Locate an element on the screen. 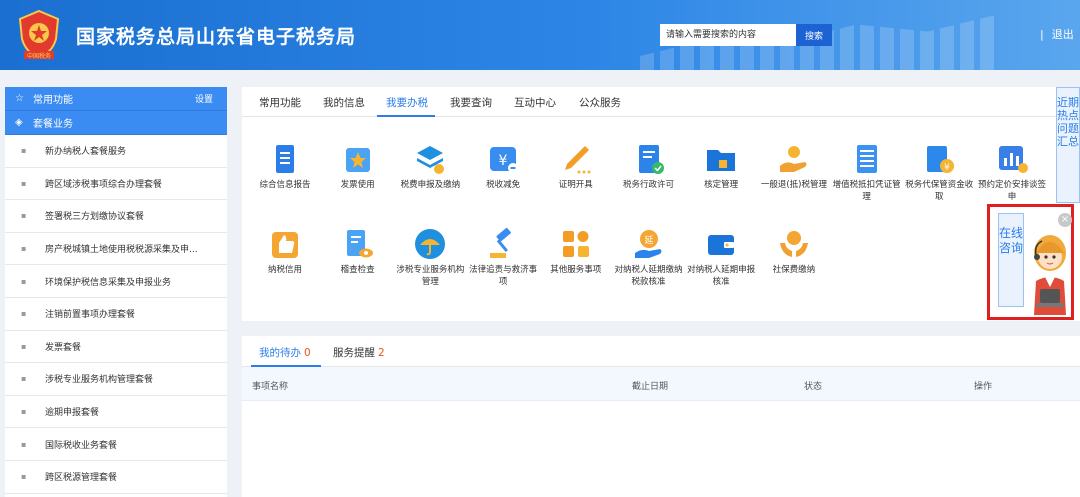 Image resolution: width=1080 pixels, height=497 pixels. sidebar-package-item: ▪ 环境保护税信息采集及申报业务 is located at coordinates (116, 281).